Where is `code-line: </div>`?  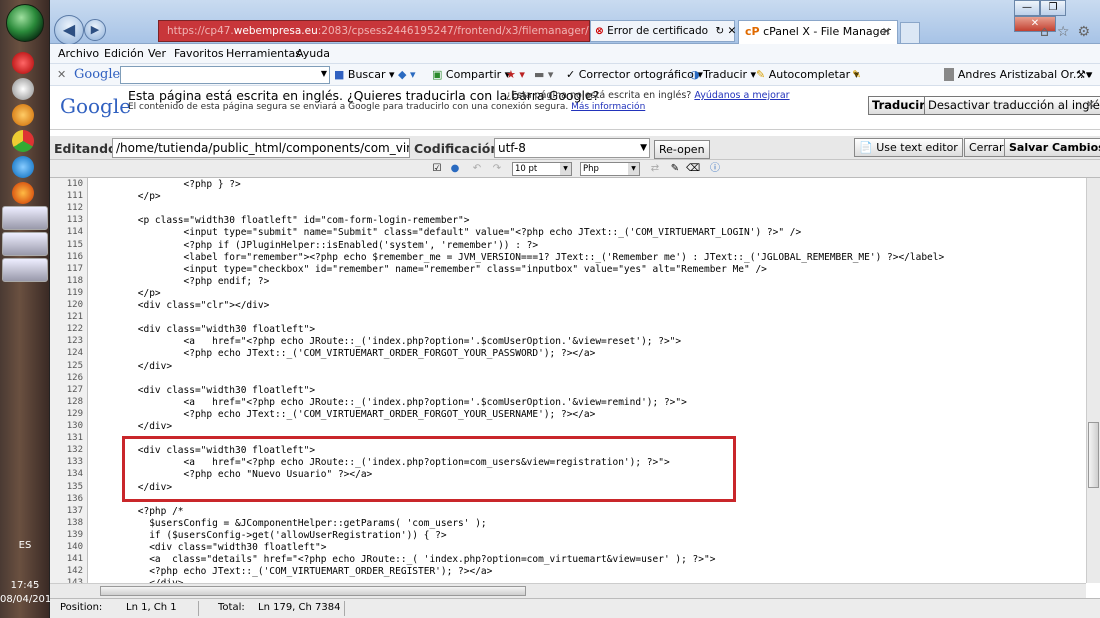 code-line: </div> is located at coordinates (132, 366).